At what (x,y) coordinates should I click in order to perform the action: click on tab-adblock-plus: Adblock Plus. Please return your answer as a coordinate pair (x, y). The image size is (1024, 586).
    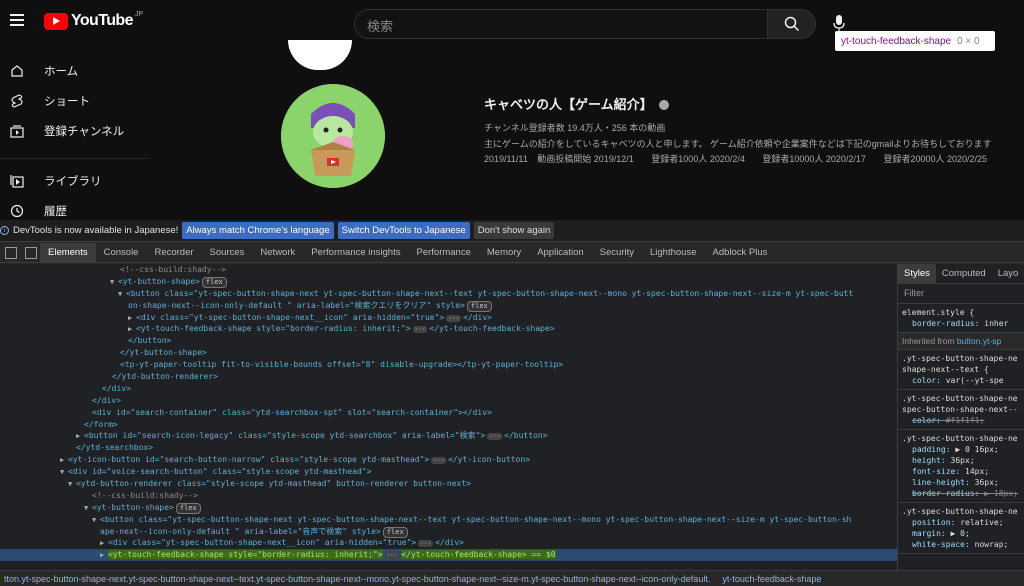
    Looking at the image, I should click on (739, 253).